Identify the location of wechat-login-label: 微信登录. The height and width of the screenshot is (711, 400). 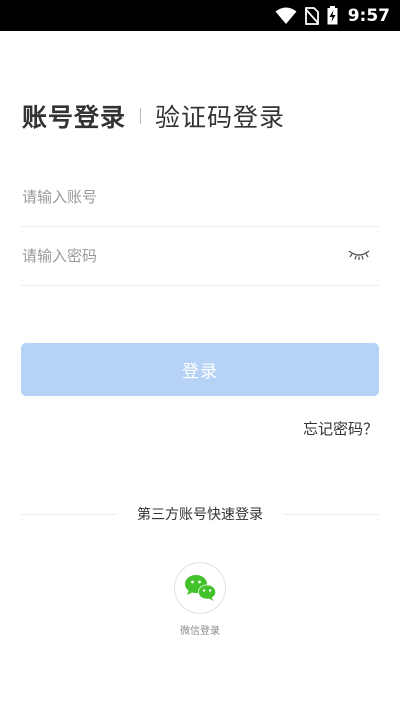
(200, 631).